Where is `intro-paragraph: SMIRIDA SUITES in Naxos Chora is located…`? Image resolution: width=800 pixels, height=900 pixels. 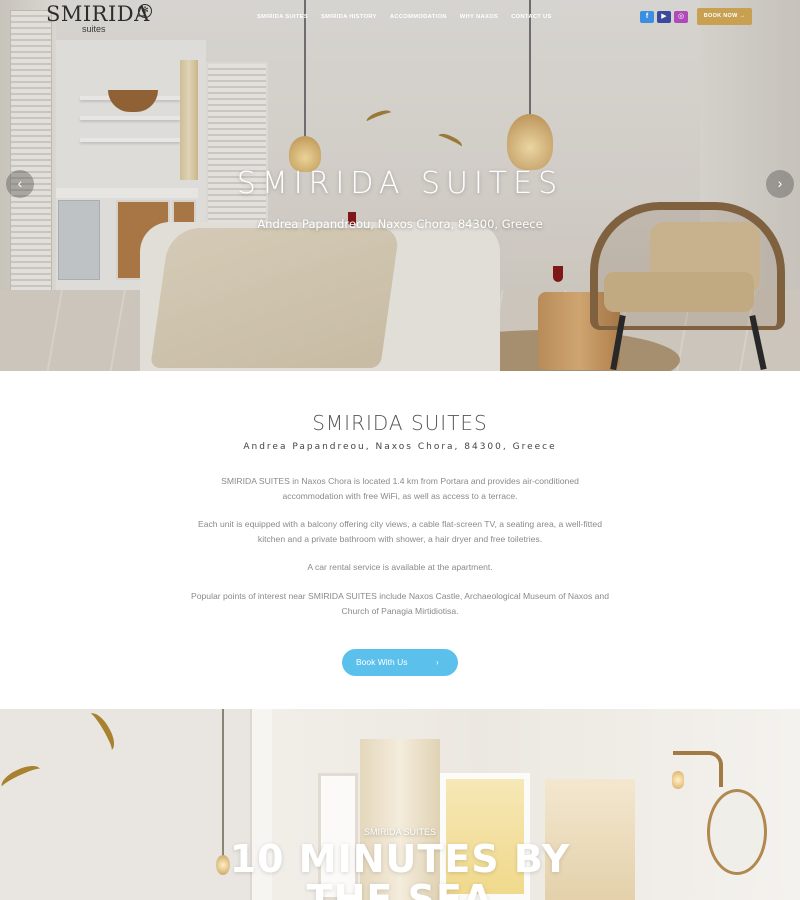 intro-paragraph: SMIRIDA SUITES in Naxos Chora is located… is located at coordinates (400, 488).